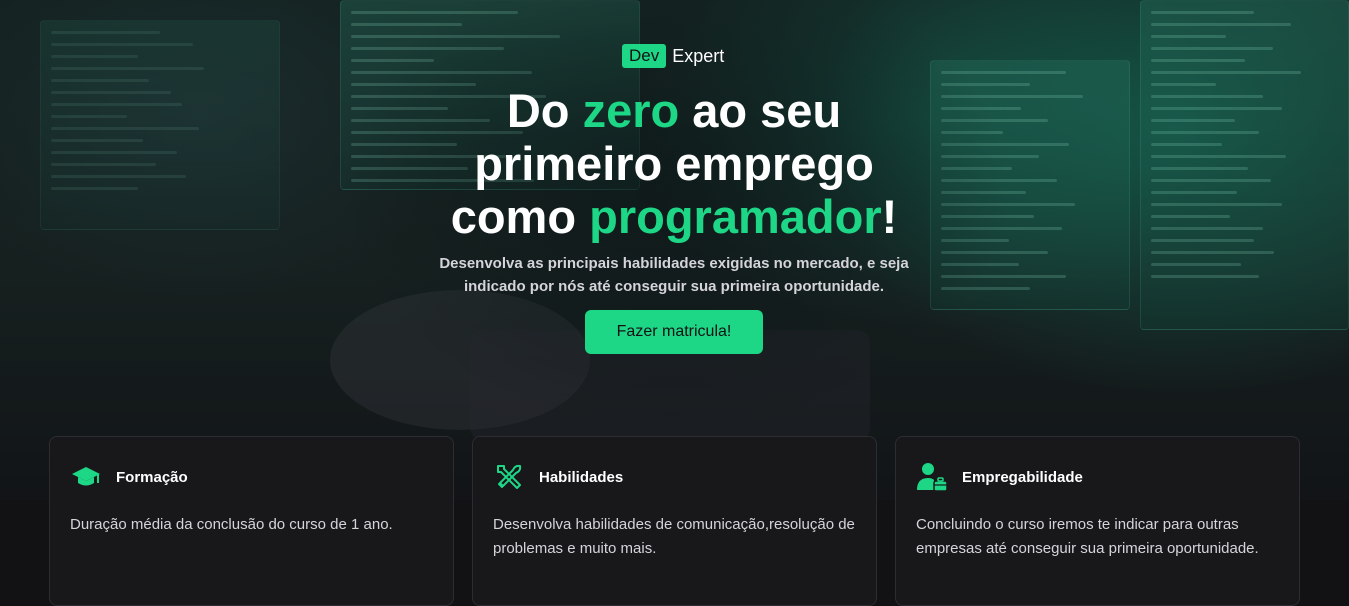 The width and height of the screenshot is (1349, 606). I want to click on logo-text: Expert, so click(698, 56).